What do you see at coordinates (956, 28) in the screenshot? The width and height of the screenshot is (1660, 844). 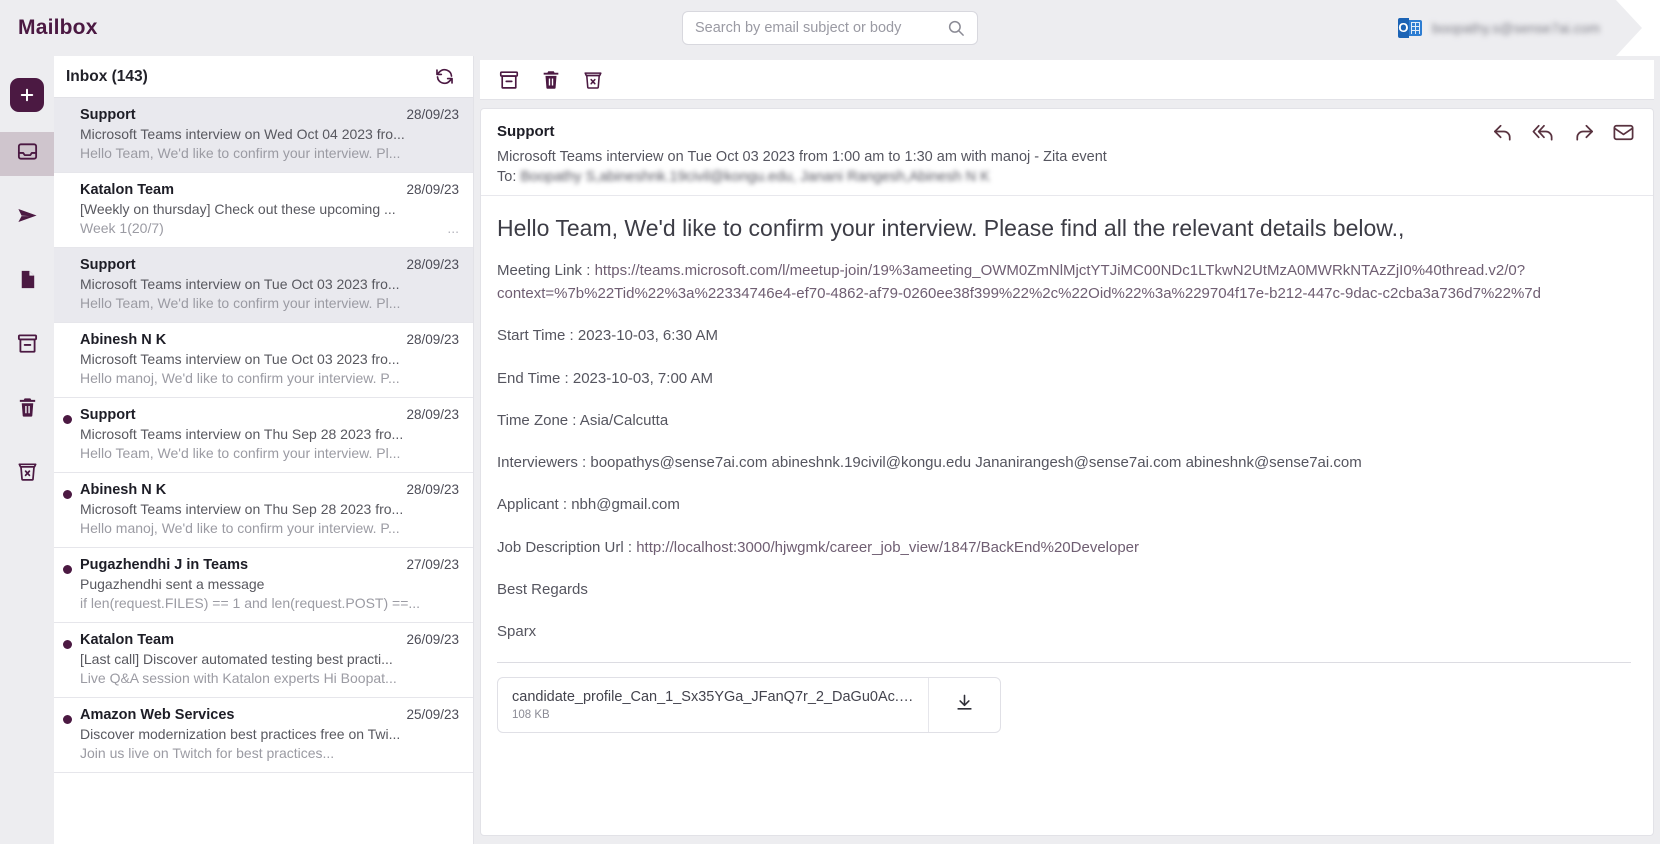 I see `search-icon` at bounding box center [956, 28].